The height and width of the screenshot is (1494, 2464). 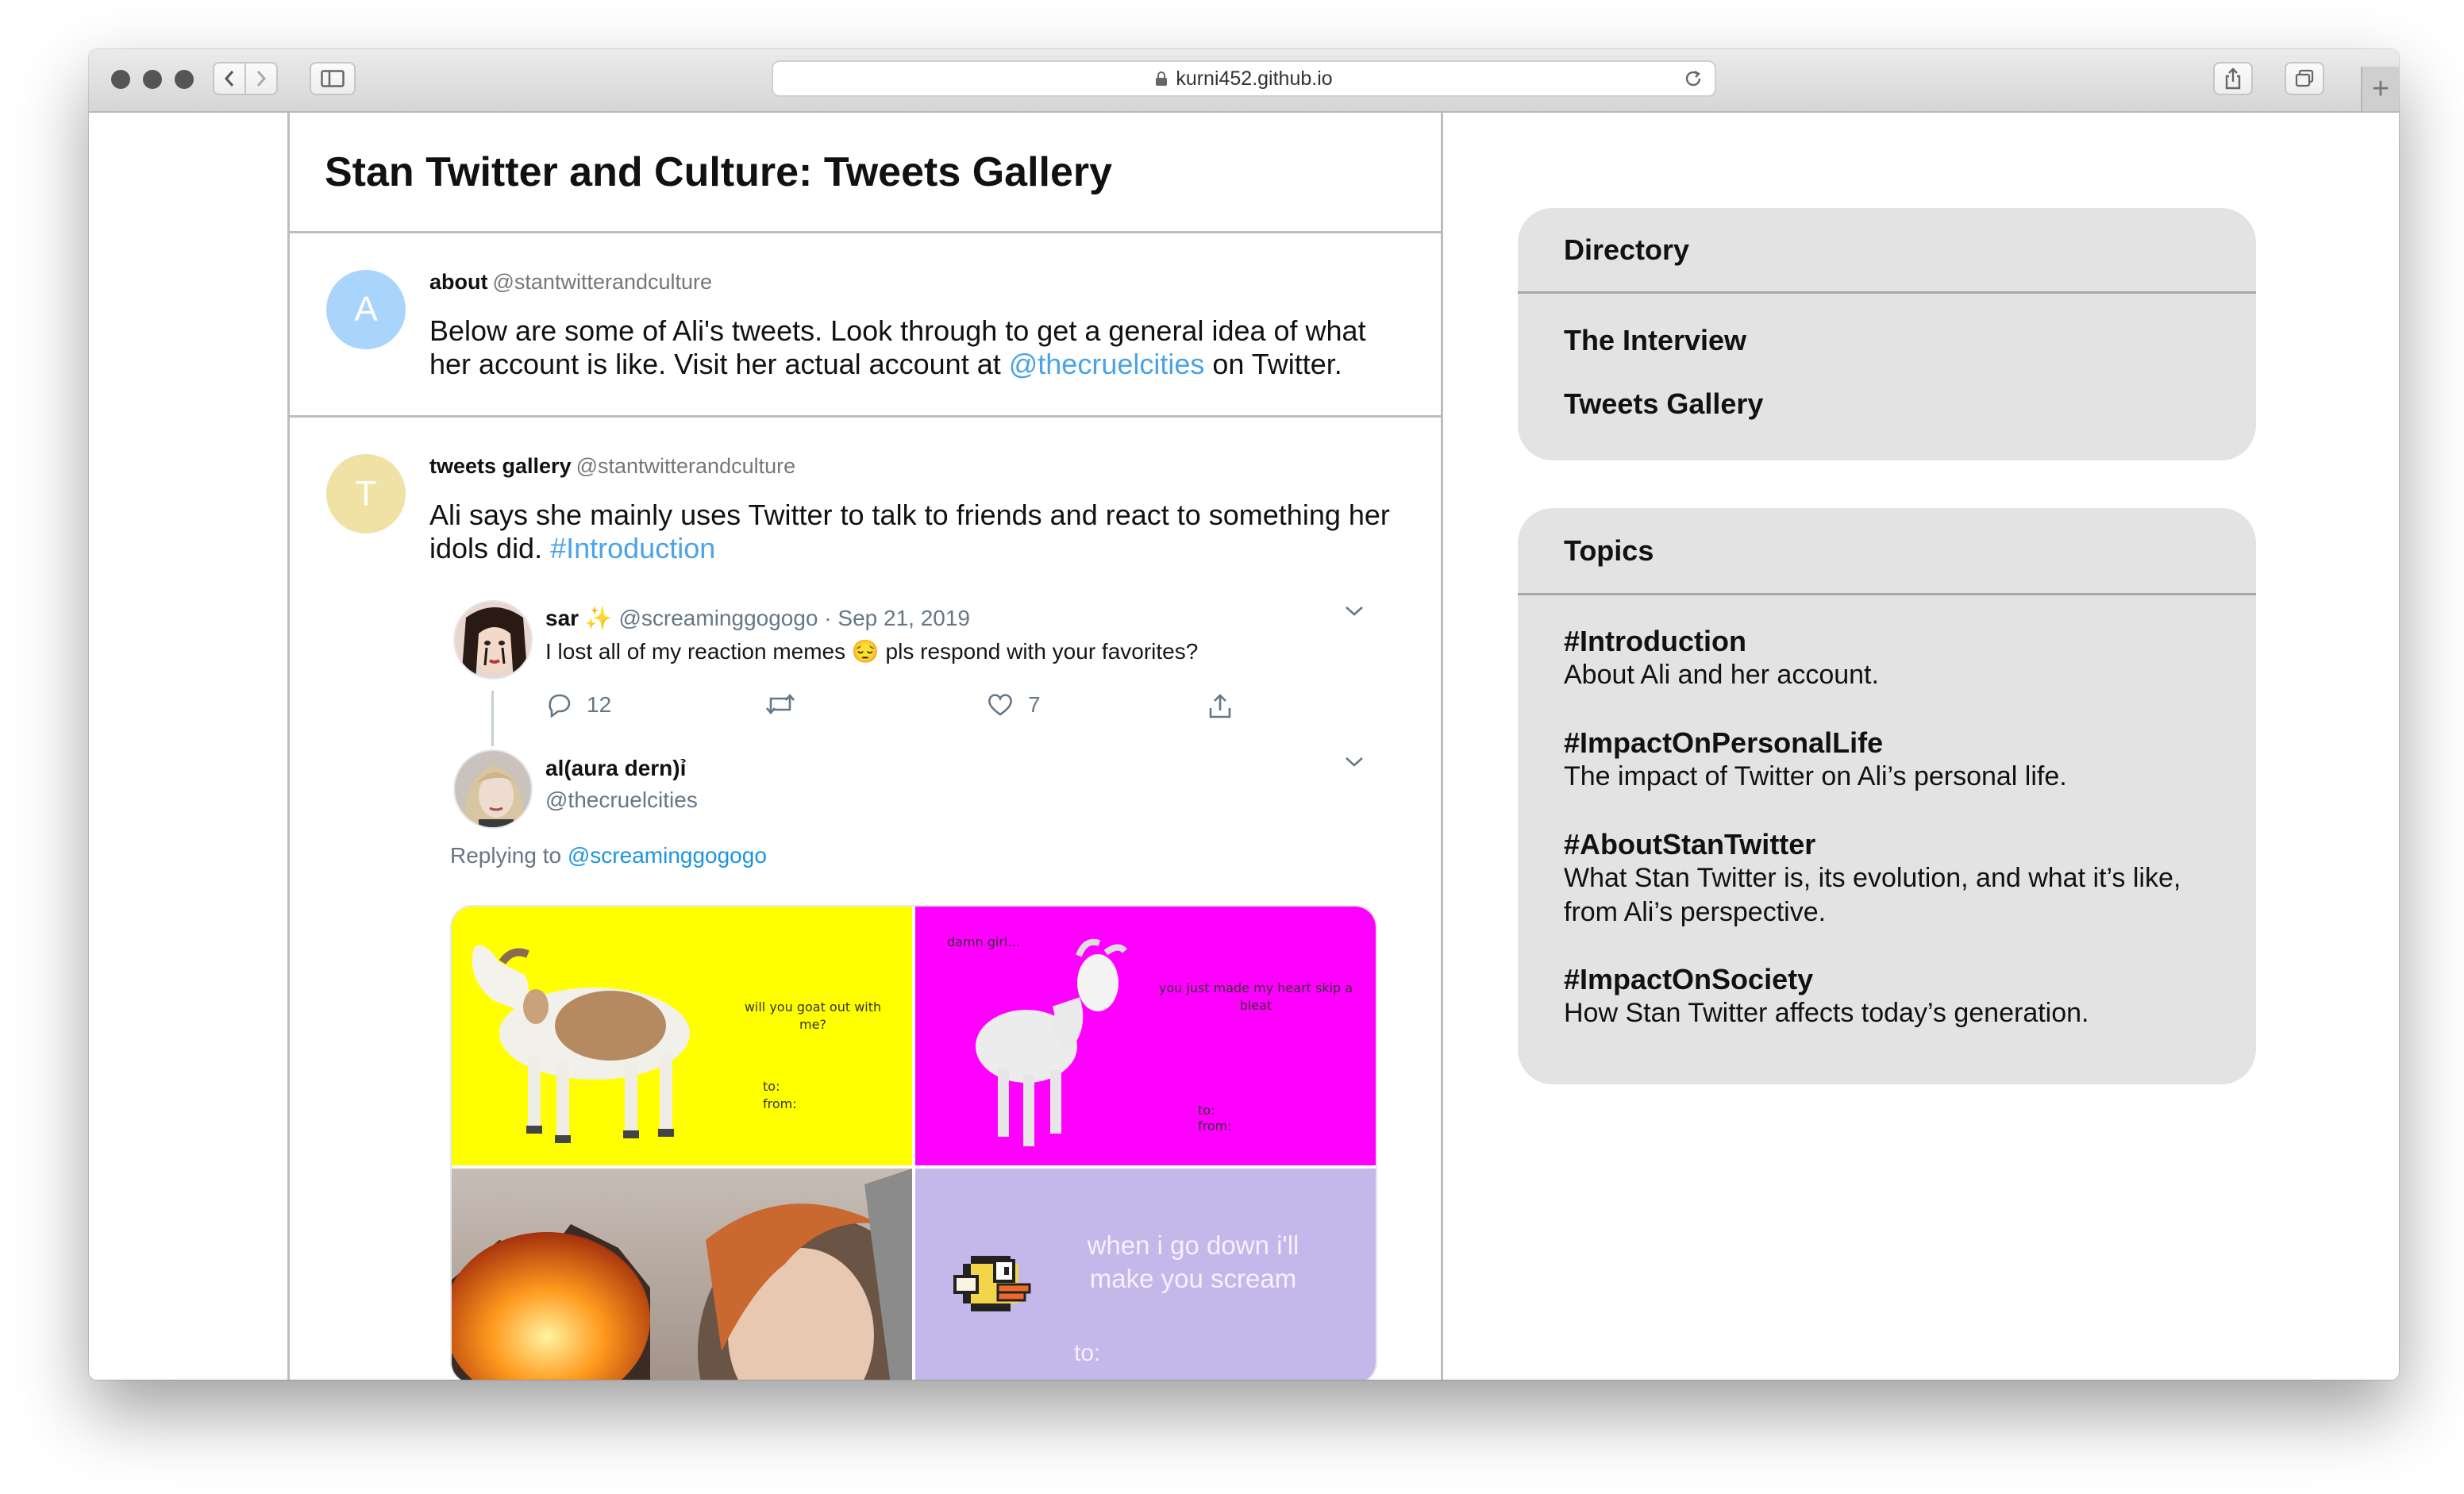 What do you see at coordinates (366, 493) in the screenshot?
I see `avatar: T` at bounding box center [366, 493].